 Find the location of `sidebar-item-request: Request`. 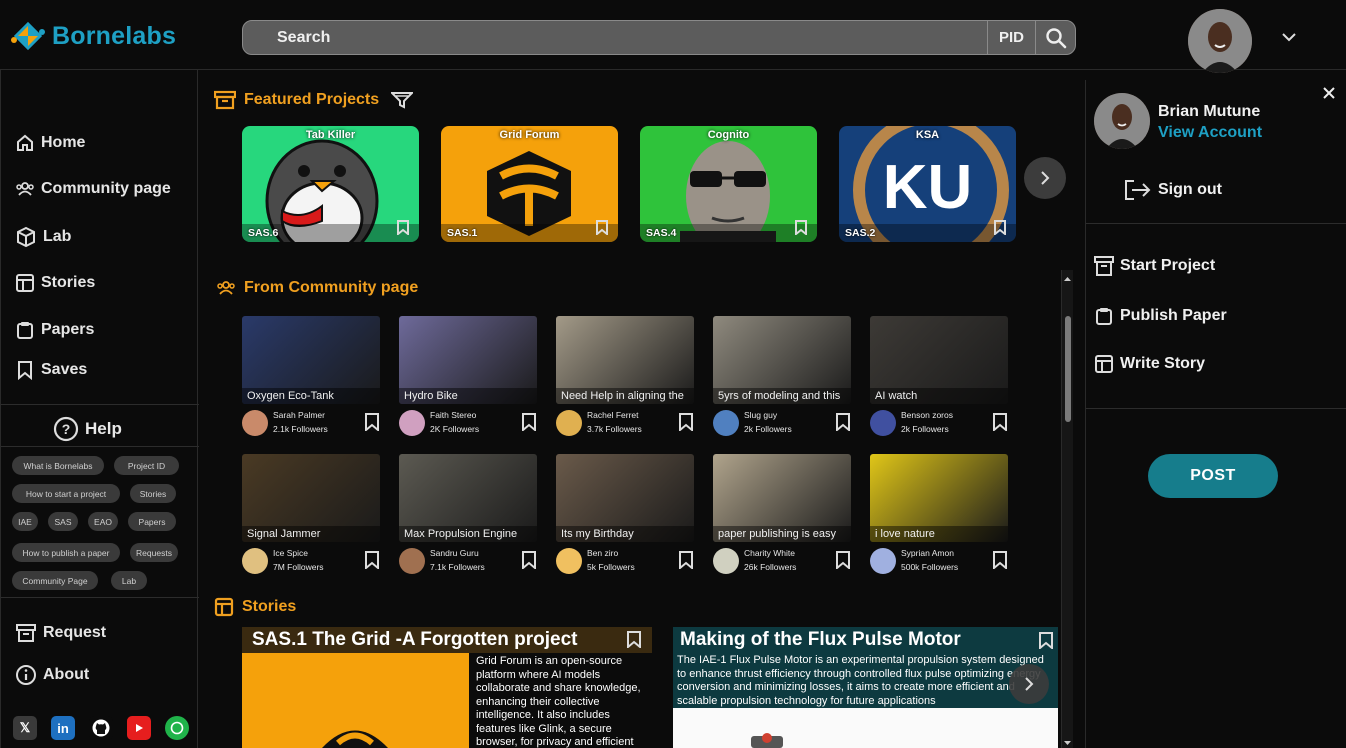

sidebar-item-request: Request is located at coordinates (60, 633).